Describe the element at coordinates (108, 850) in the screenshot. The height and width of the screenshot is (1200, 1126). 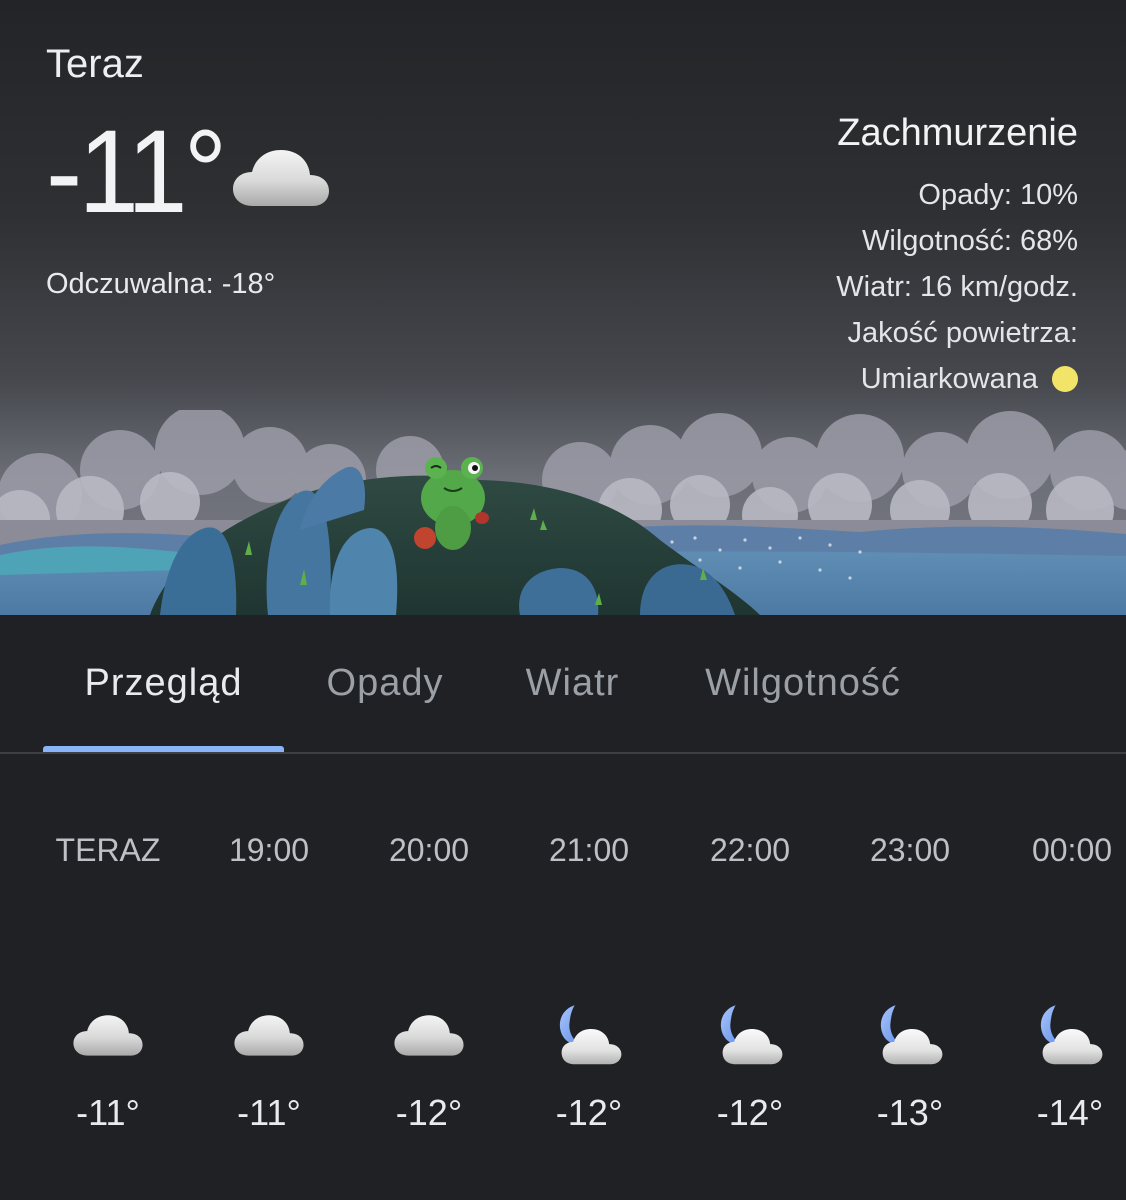
I see `hour-time: TERAZ` at that location.